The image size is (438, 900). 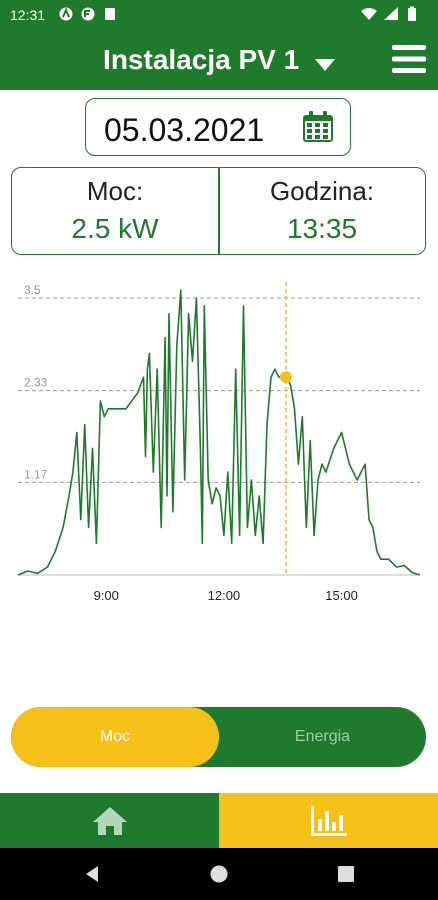 I want to click on signal-icon, so click(x=391, y=13).